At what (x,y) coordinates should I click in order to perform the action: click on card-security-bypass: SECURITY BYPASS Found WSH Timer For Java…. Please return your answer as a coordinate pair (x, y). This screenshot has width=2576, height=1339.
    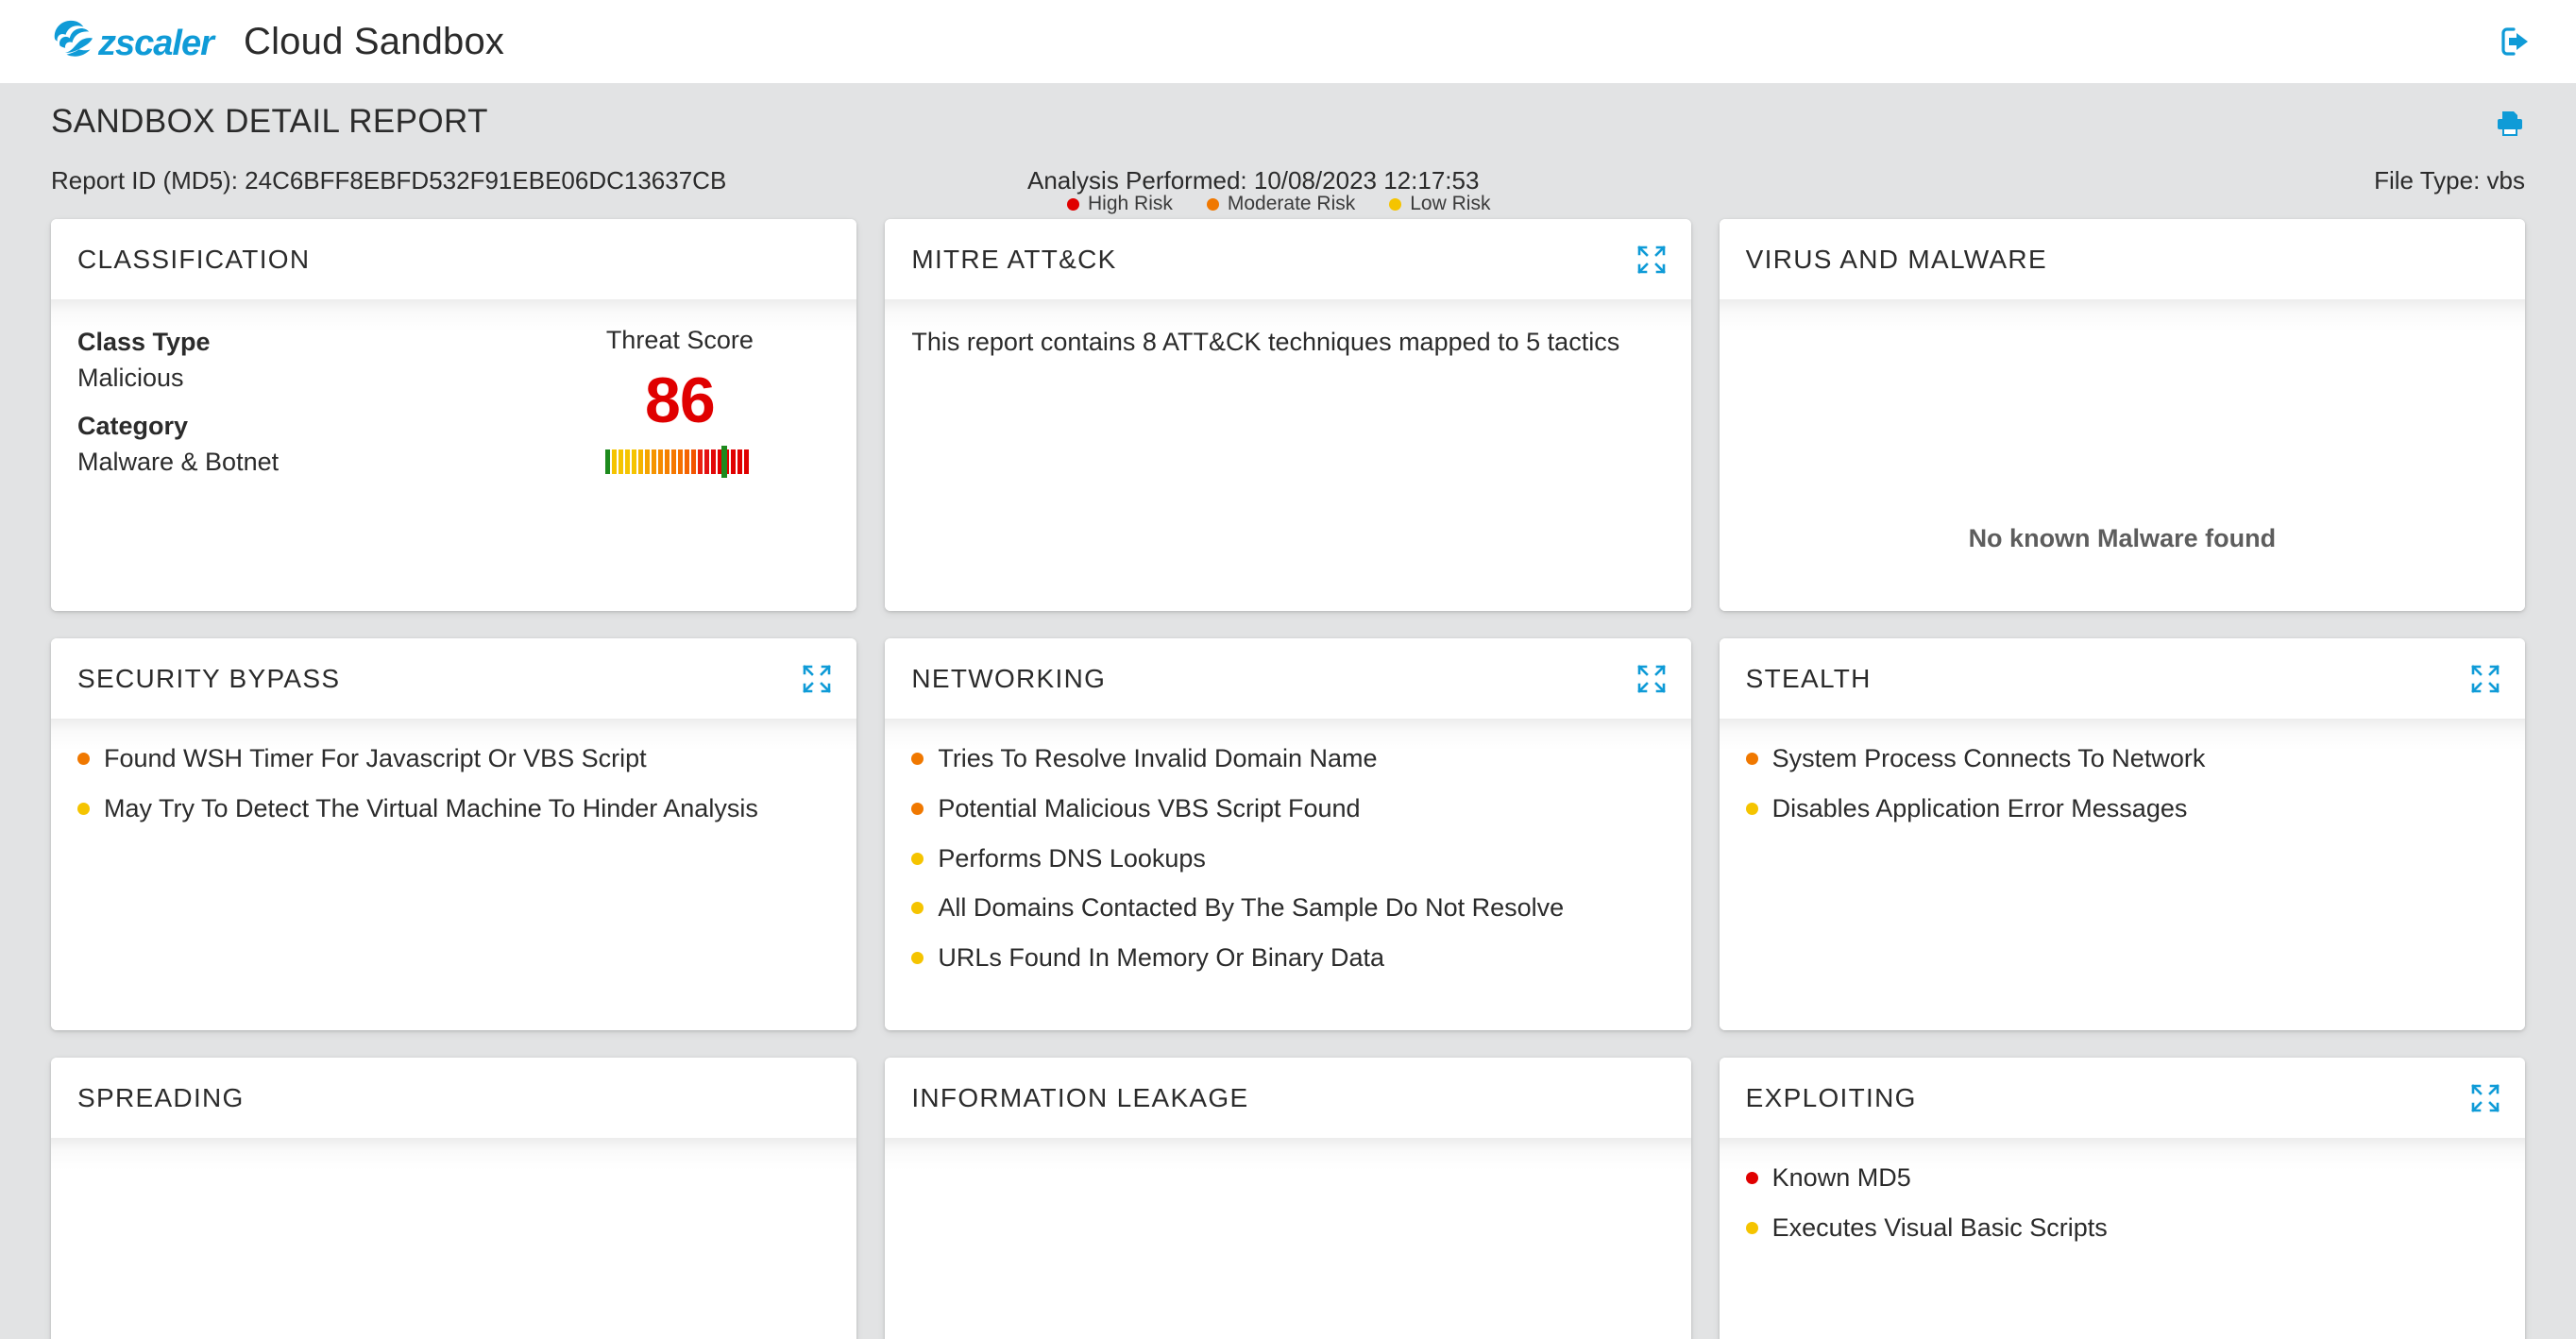
    Looking at the image, I should click on (454, 834).